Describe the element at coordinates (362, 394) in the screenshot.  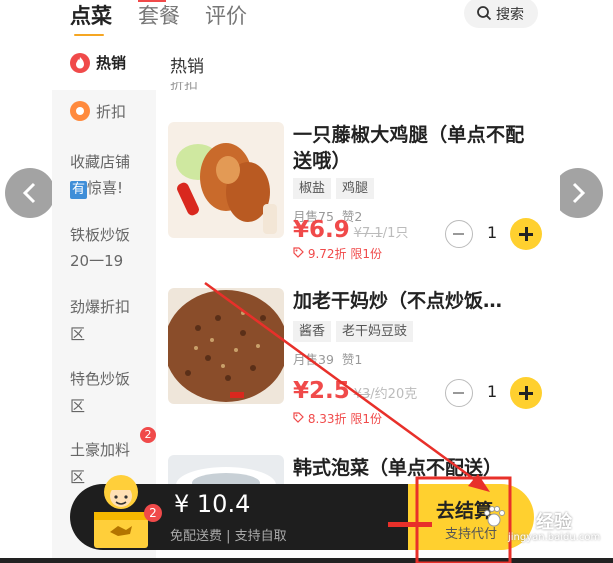
I see `original-price: ¥3` at that location.